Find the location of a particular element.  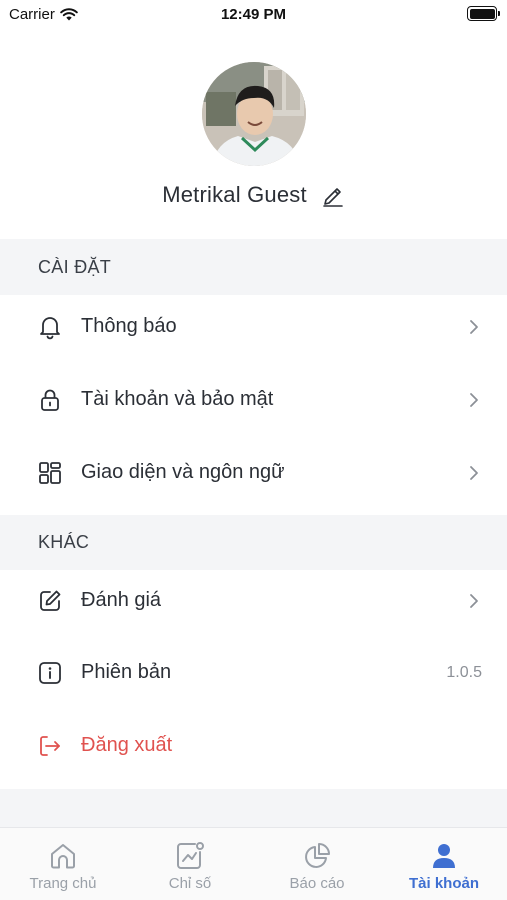

other-item-label: Phiên bản is located at coordinates (126, 672).